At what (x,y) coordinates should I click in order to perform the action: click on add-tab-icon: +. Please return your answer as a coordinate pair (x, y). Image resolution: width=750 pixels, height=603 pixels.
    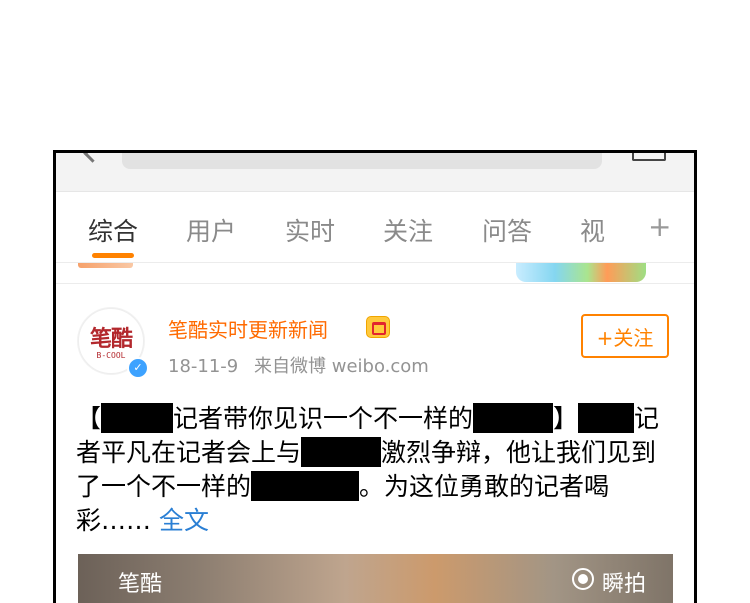
    Looking at the image, I should click on (659, 227).